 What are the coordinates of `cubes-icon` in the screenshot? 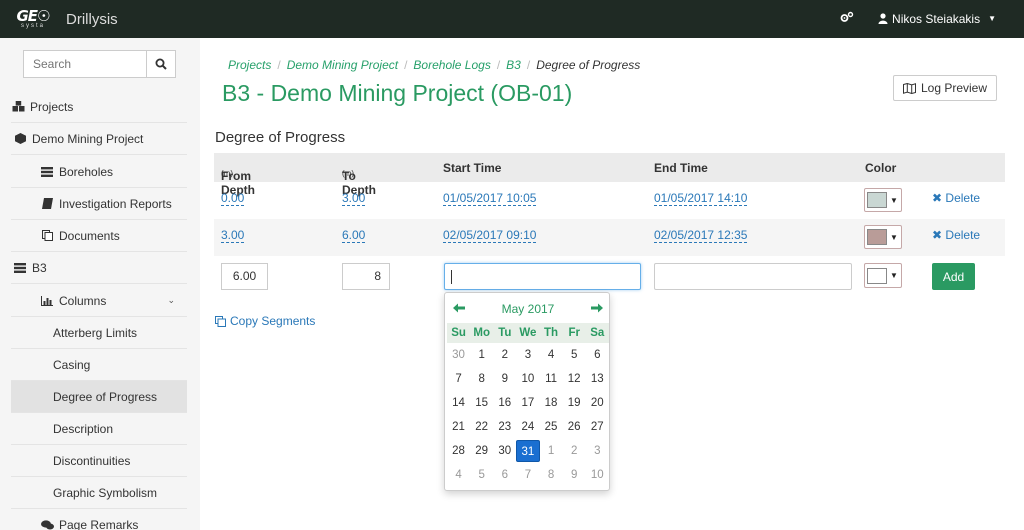 It's located at (18, 106).